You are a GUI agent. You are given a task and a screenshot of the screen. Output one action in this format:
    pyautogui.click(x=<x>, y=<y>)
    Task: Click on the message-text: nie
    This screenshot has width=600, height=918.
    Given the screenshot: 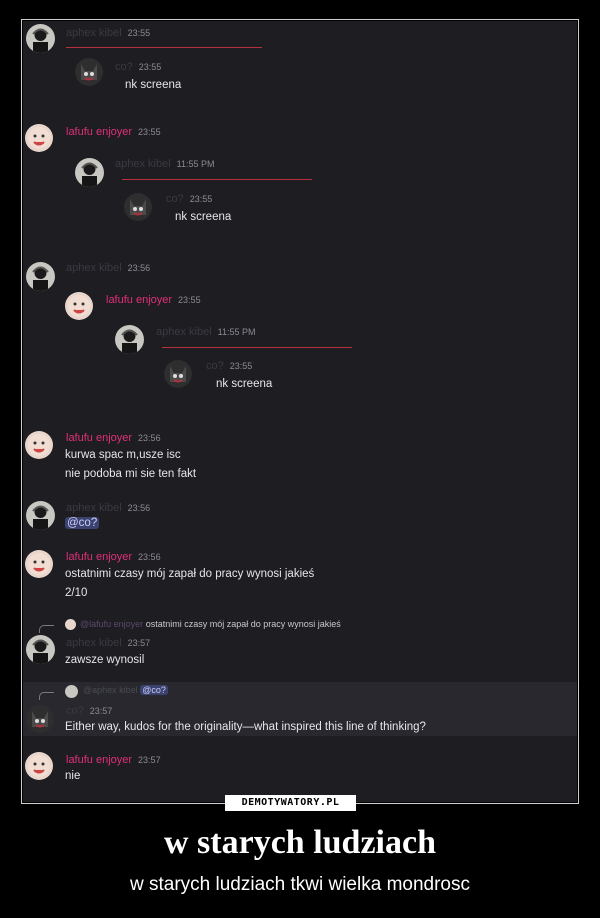 What is the action you would take?
    pyautogui.click(x=73, y=776)
    